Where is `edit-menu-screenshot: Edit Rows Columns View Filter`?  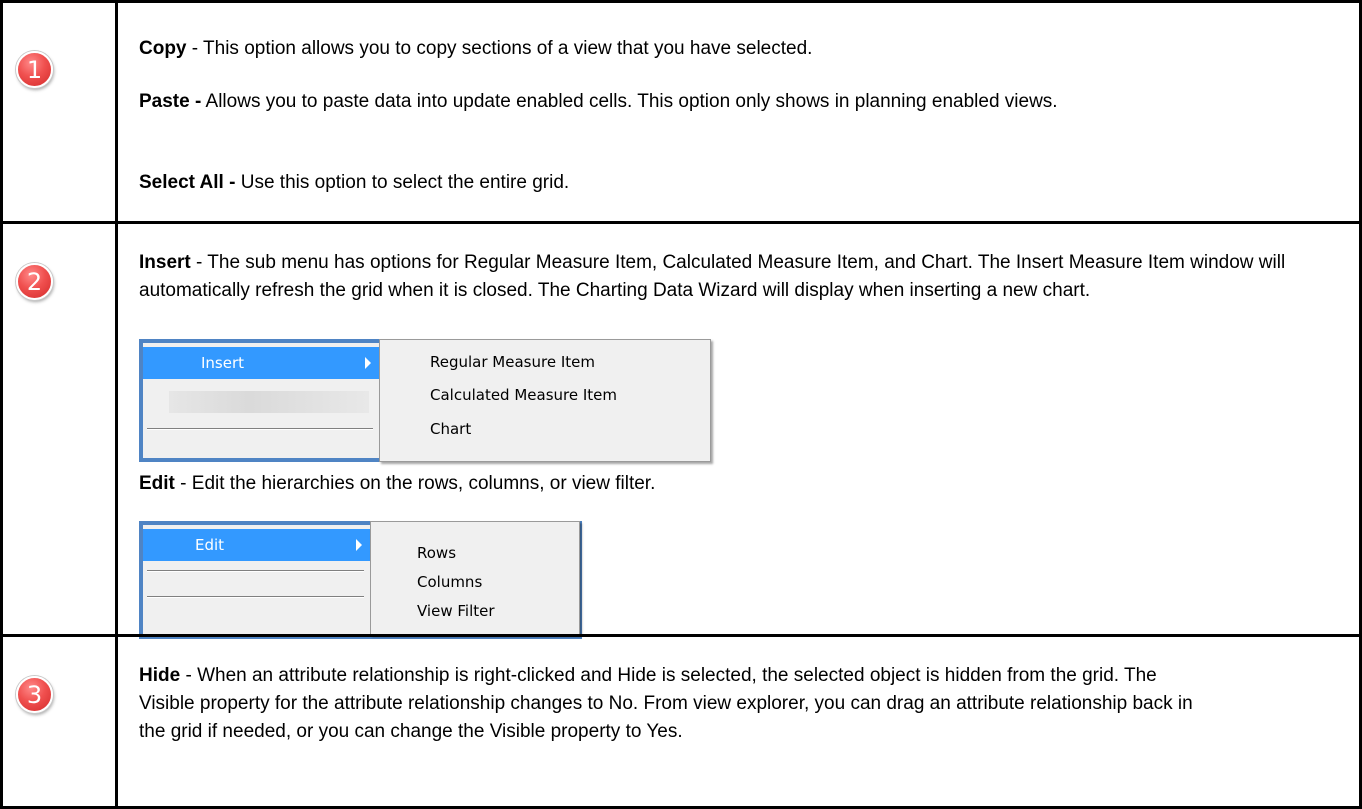
edit-menu-screenshot: Edit Rows Columns View Filter is located at coordinates (360, 580).